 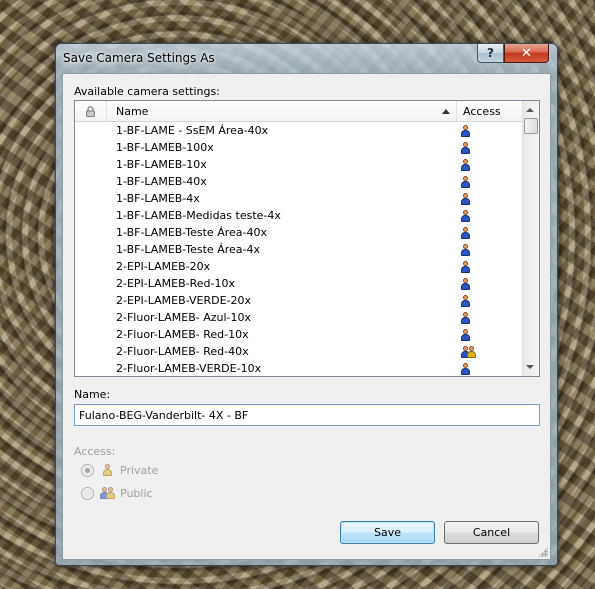 What do you see at coordinates (182, 351) in the screenshot?
I see `list-item-name: 2-Fluor-LAMEB- Red-40x` at bounding box center [182, 351].